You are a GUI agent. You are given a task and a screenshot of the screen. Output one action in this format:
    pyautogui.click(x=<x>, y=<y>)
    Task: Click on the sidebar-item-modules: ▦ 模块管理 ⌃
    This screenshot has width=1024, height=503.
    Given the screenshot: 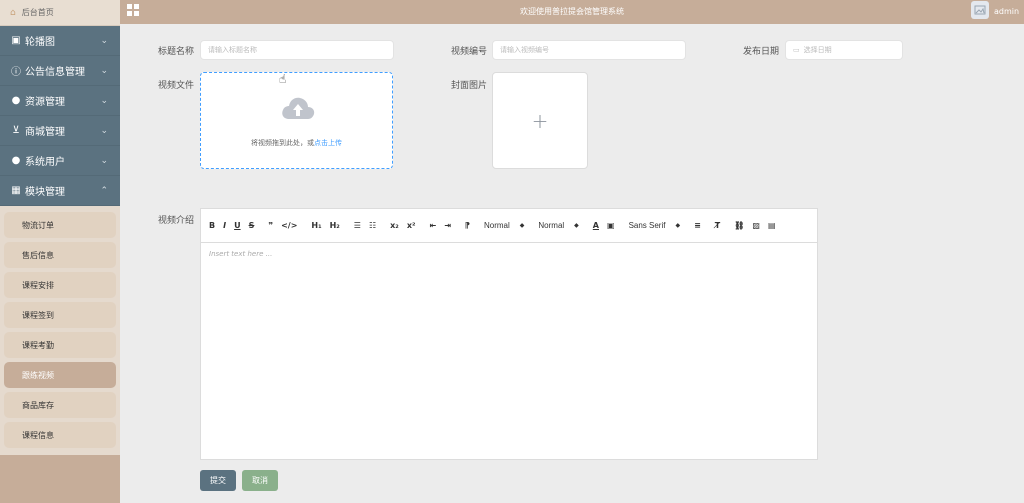 What is the action you would take?
    pyautogui.click(x=60, y=191)
    